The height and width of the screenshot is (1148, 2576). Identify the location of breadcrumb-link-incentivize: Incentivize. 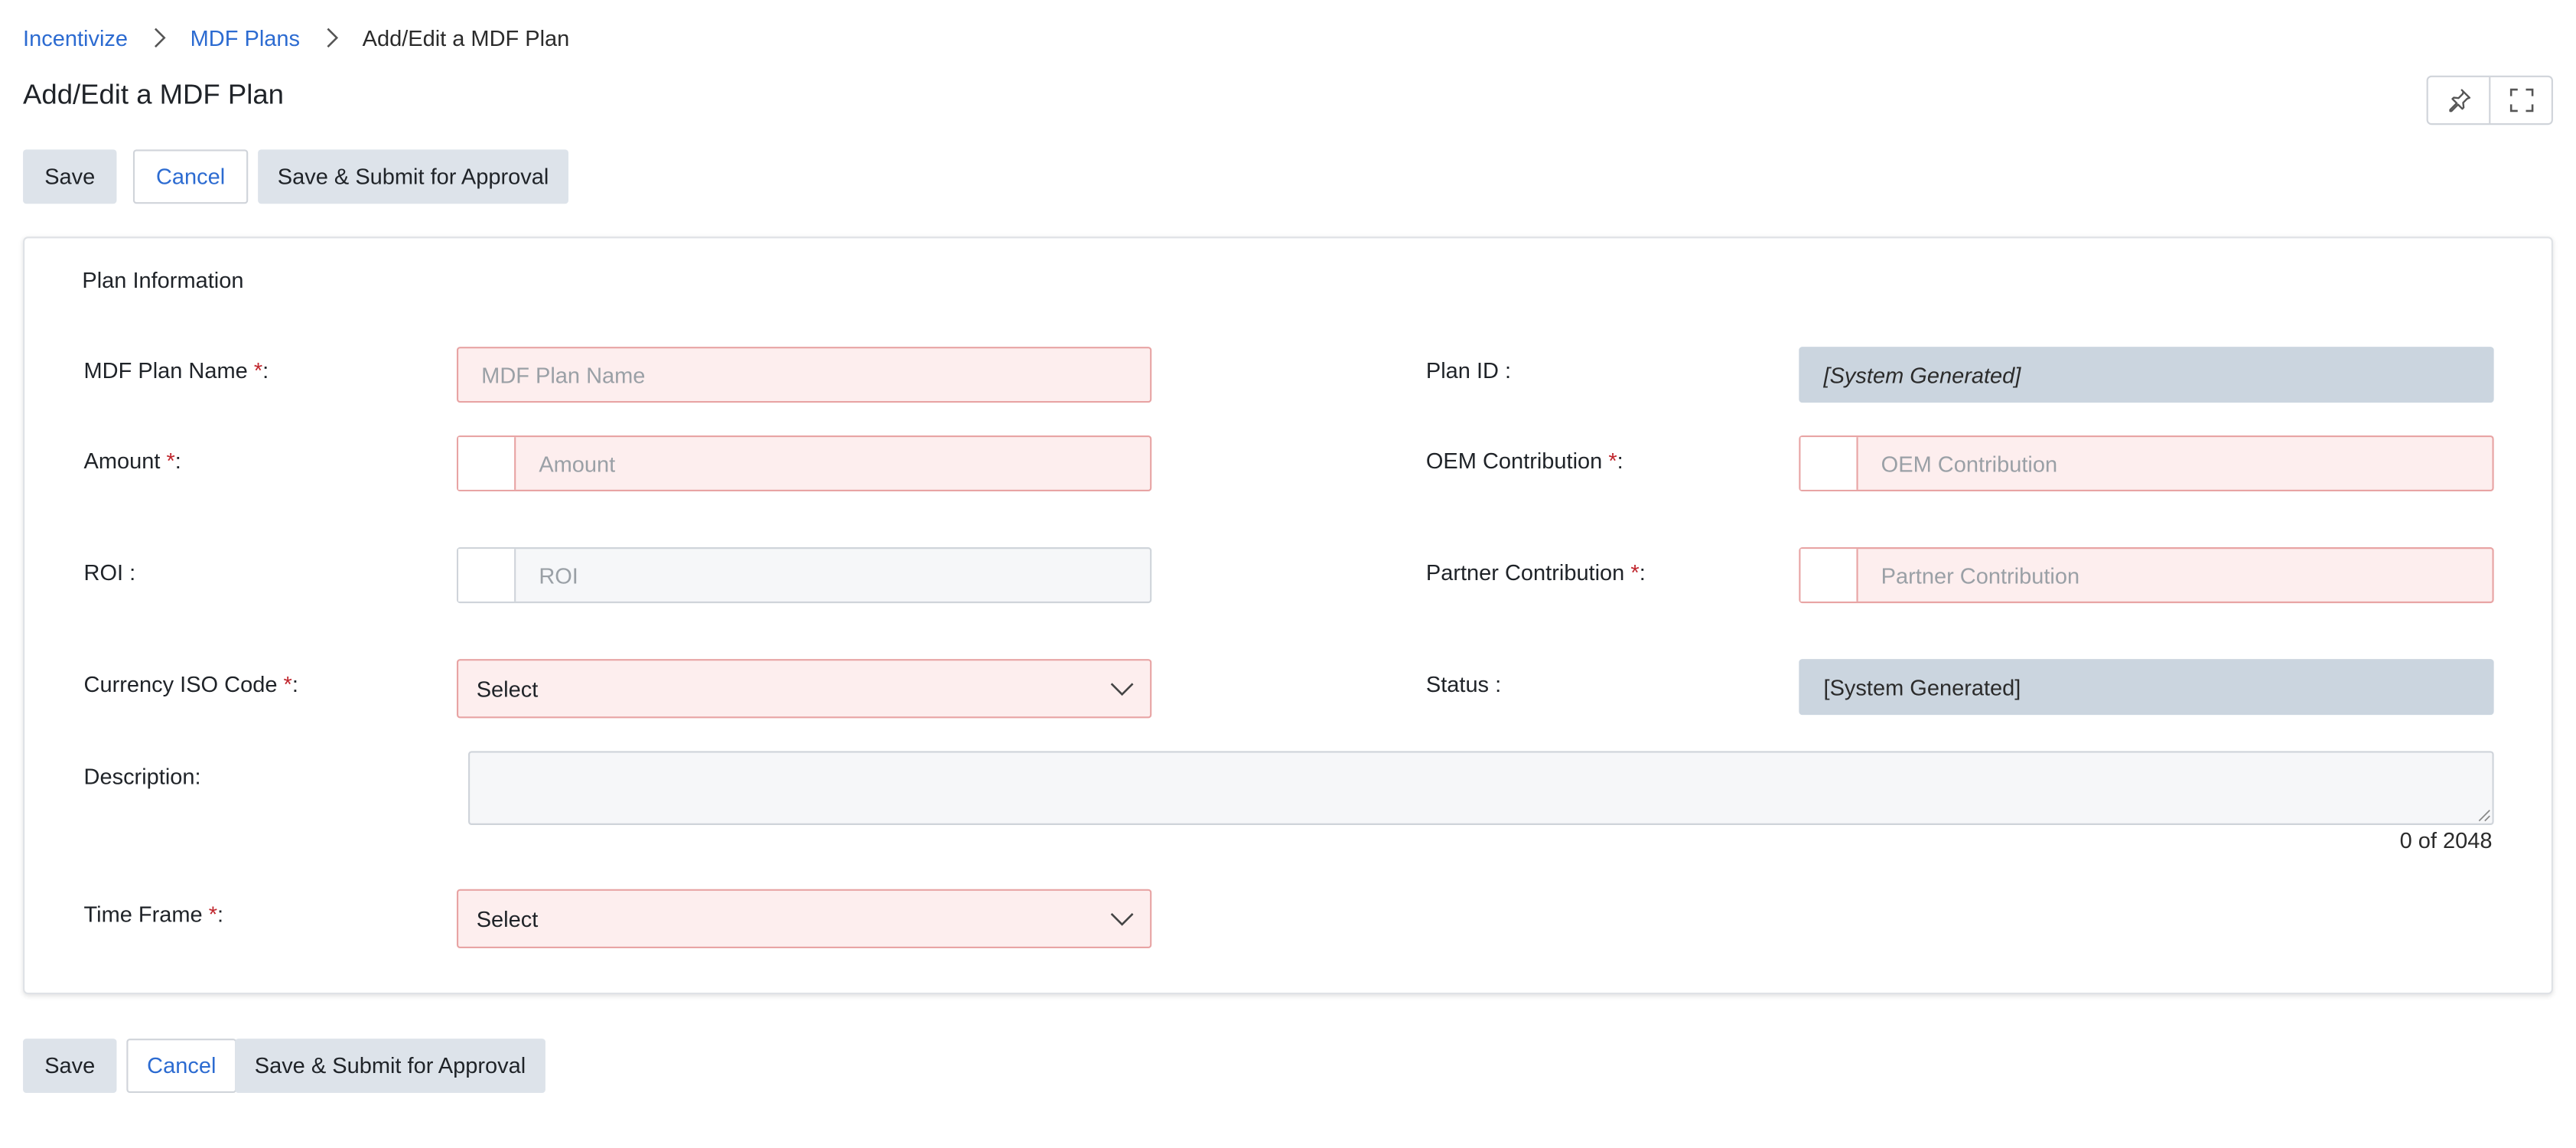
(76, 37).